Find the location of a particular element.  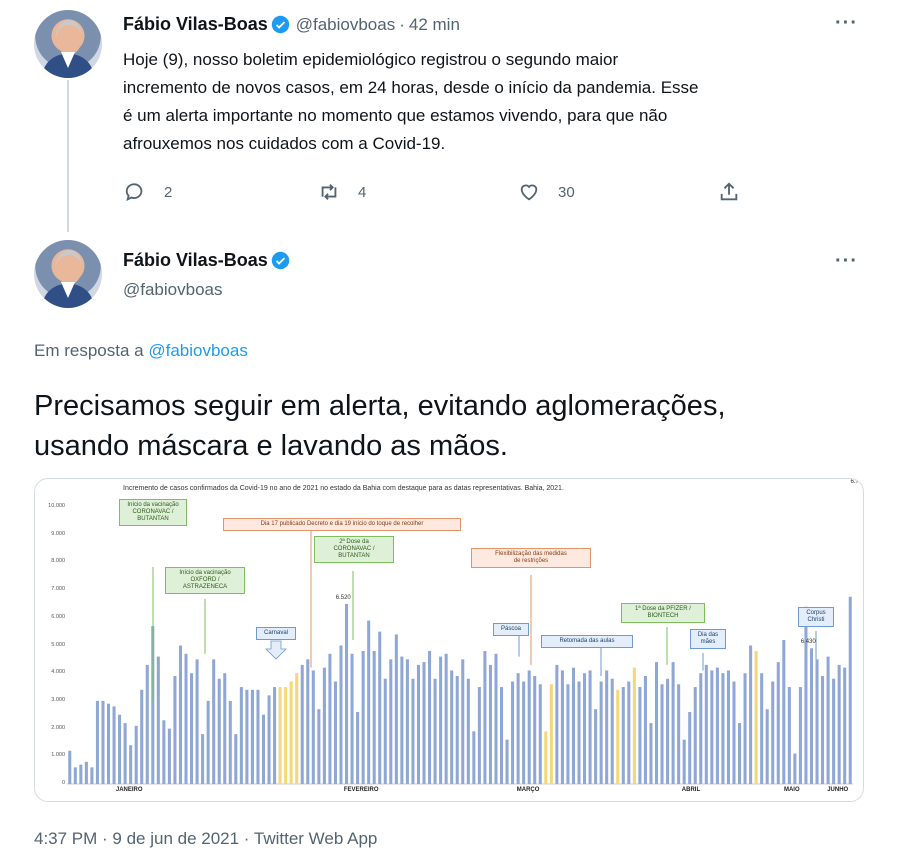

reply-button: 2 is located at coordinates (148, 192).